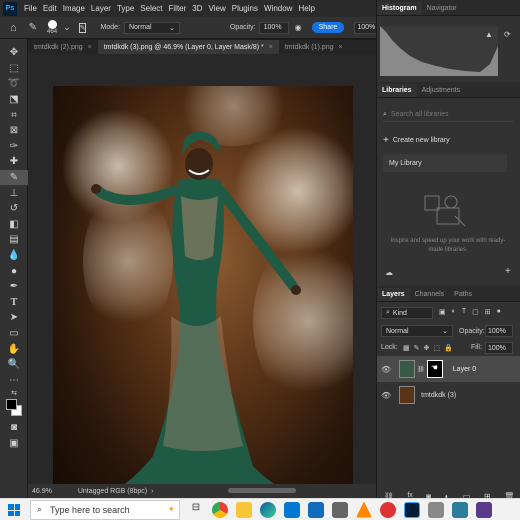 The height and width of the screenshot is (520, 520). What do you see at coordinates (464, 369) in the screenshot?
I see `layer-name: Layer 0` at bounding box center [464, 369].